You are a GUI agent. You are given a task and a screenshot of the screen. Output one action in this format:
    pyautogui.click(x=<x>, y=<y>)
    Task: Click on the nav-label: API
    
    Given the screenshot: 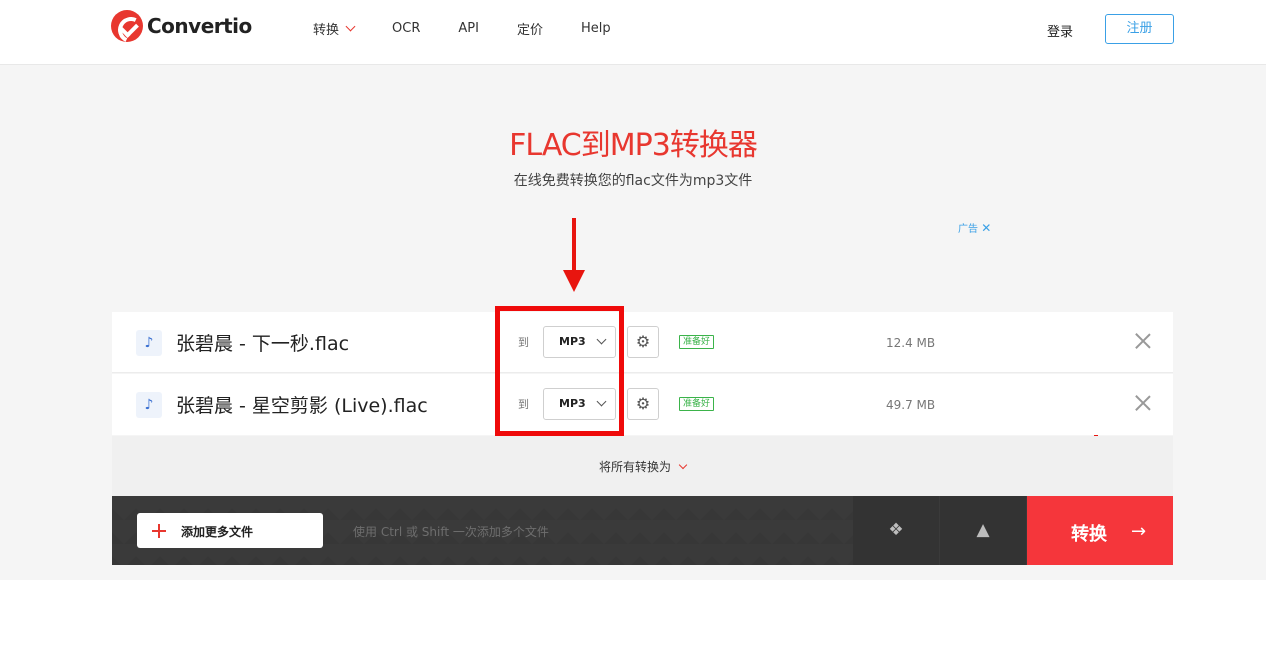 What is the action you would take?
    pyautogui.click(x=468, y=28)
    